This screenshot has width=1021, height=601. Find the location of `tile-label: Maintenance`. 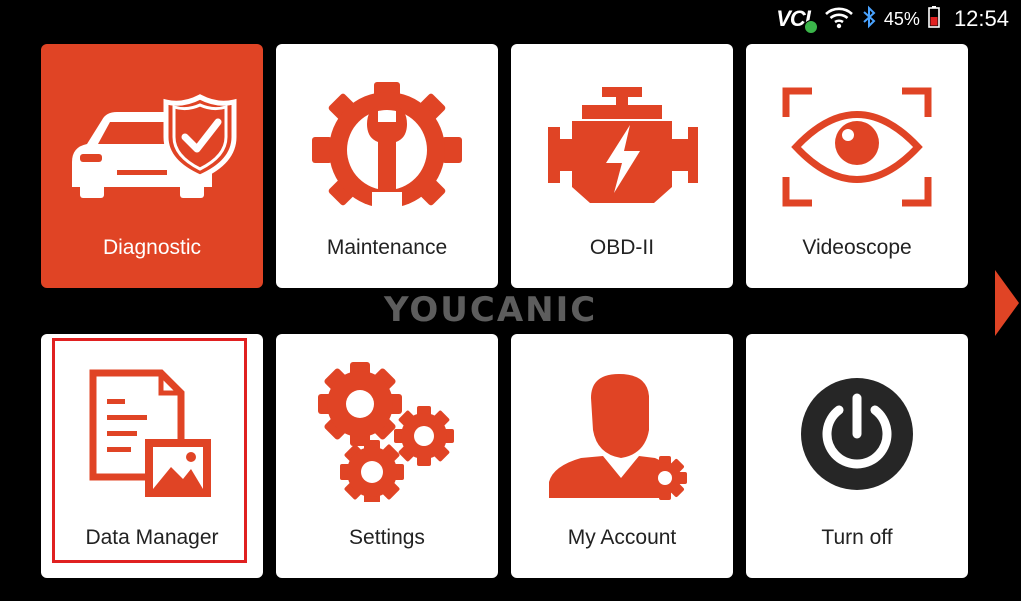

tile-label: Maintenance is located at coordinates (387, 247).